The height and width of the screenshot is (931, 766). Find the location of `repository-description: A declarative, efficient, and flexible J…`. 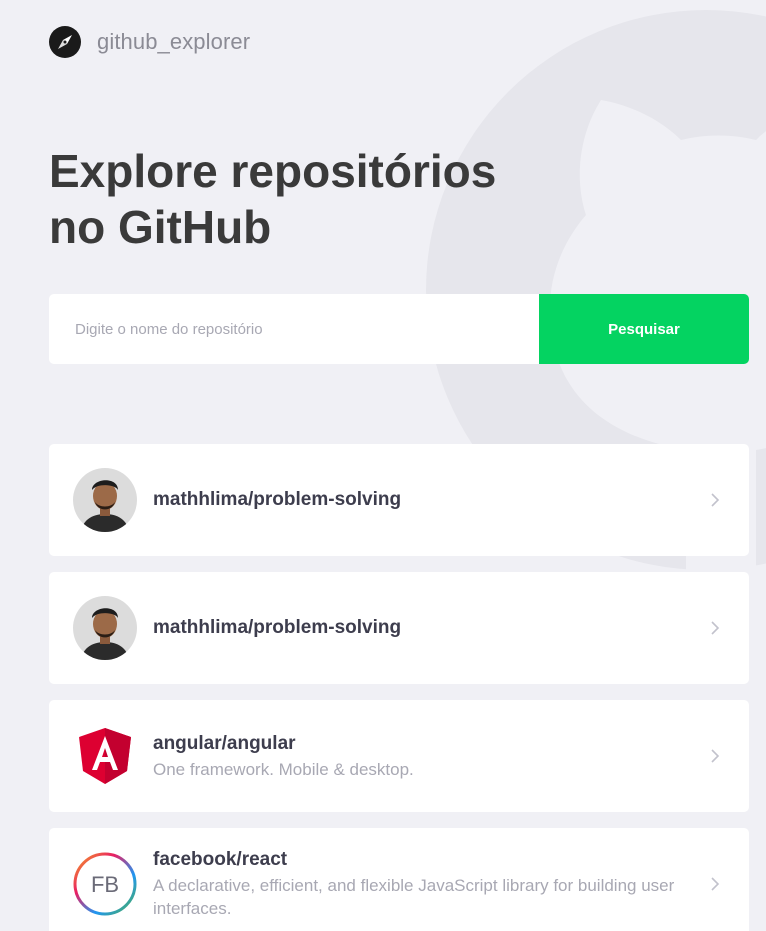

repository-description: A declarative, efficient, and flexible J… is located at coordinates (414, 897).